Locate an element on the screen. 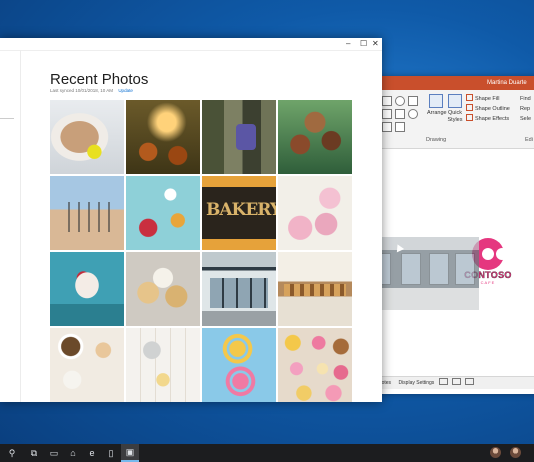 This screenshot has height=462, width=534. update-link: Update is located at coordinates (125, 90).